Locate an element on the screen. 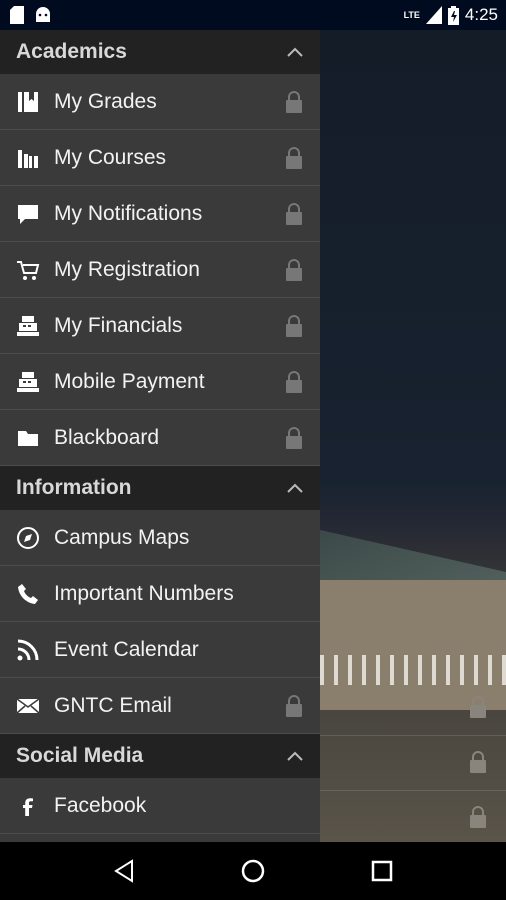 The height and width of the screenshot is (900, 506). cart-icon is located at coordinates (28, 270).